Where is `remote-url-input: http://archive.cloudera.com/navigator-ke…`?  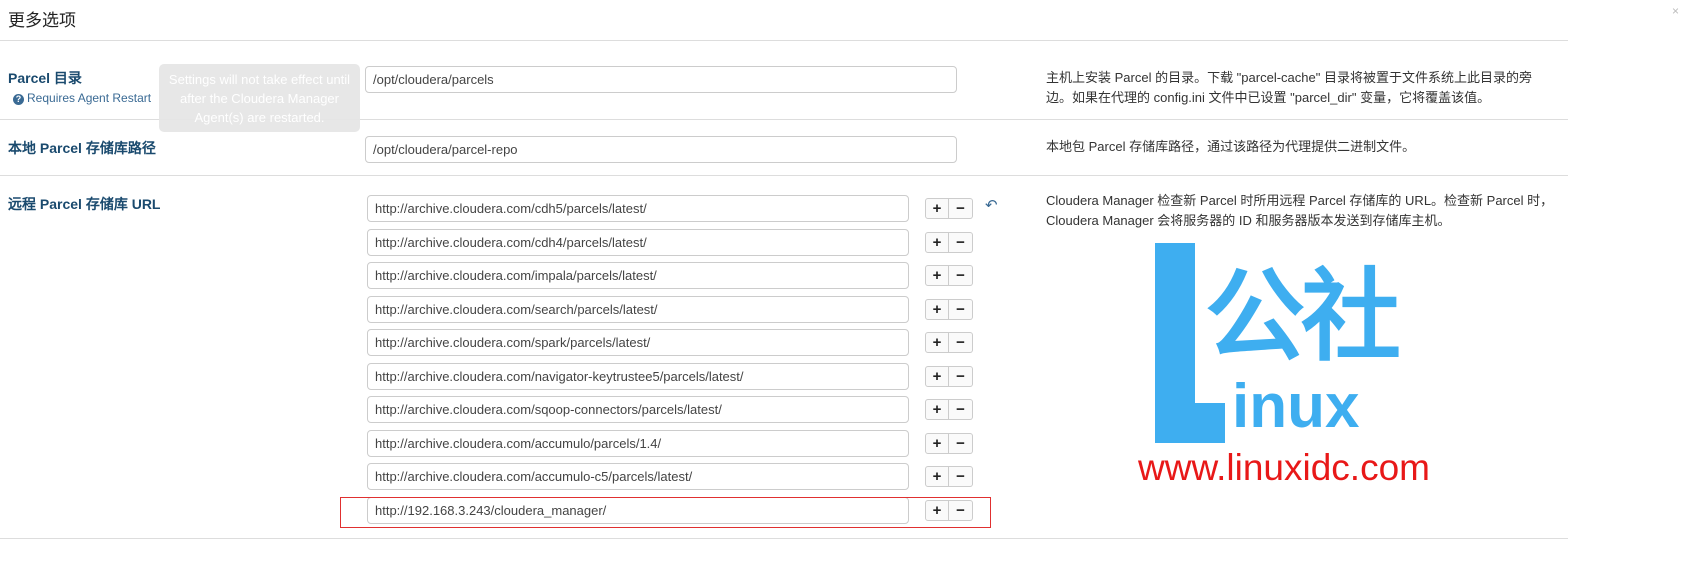 remote-url-input: http://archive.cloudera.com/navigator-ke… is located at coordinates (638, 376).